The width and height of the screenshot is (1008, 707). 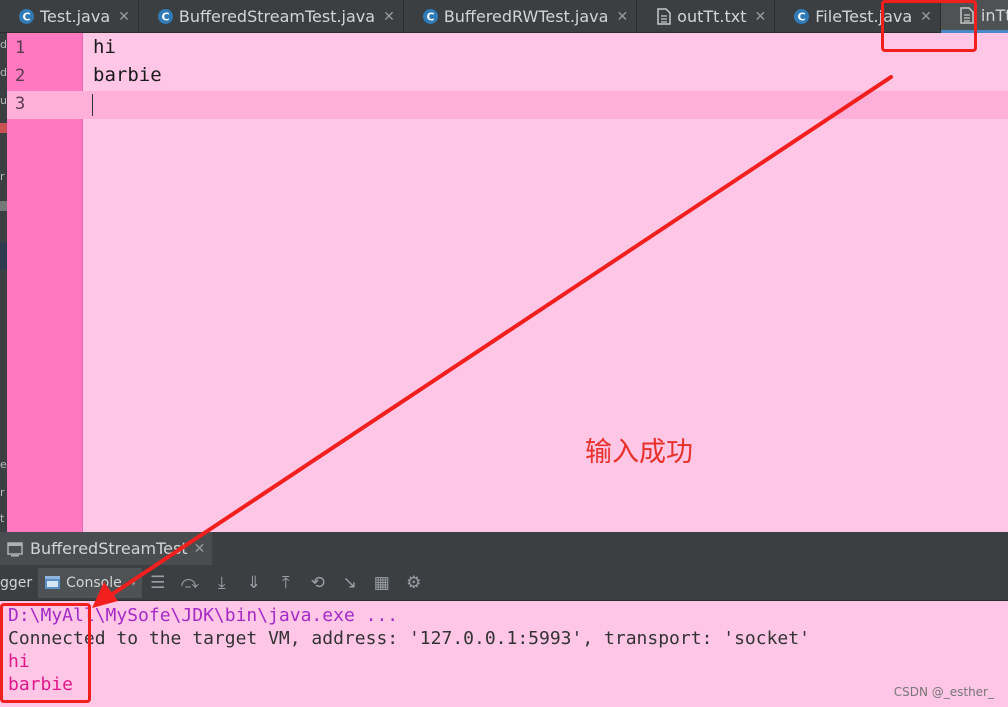 I want to click on force-step-into-icon: ⇓, so click(x=254, y=583).